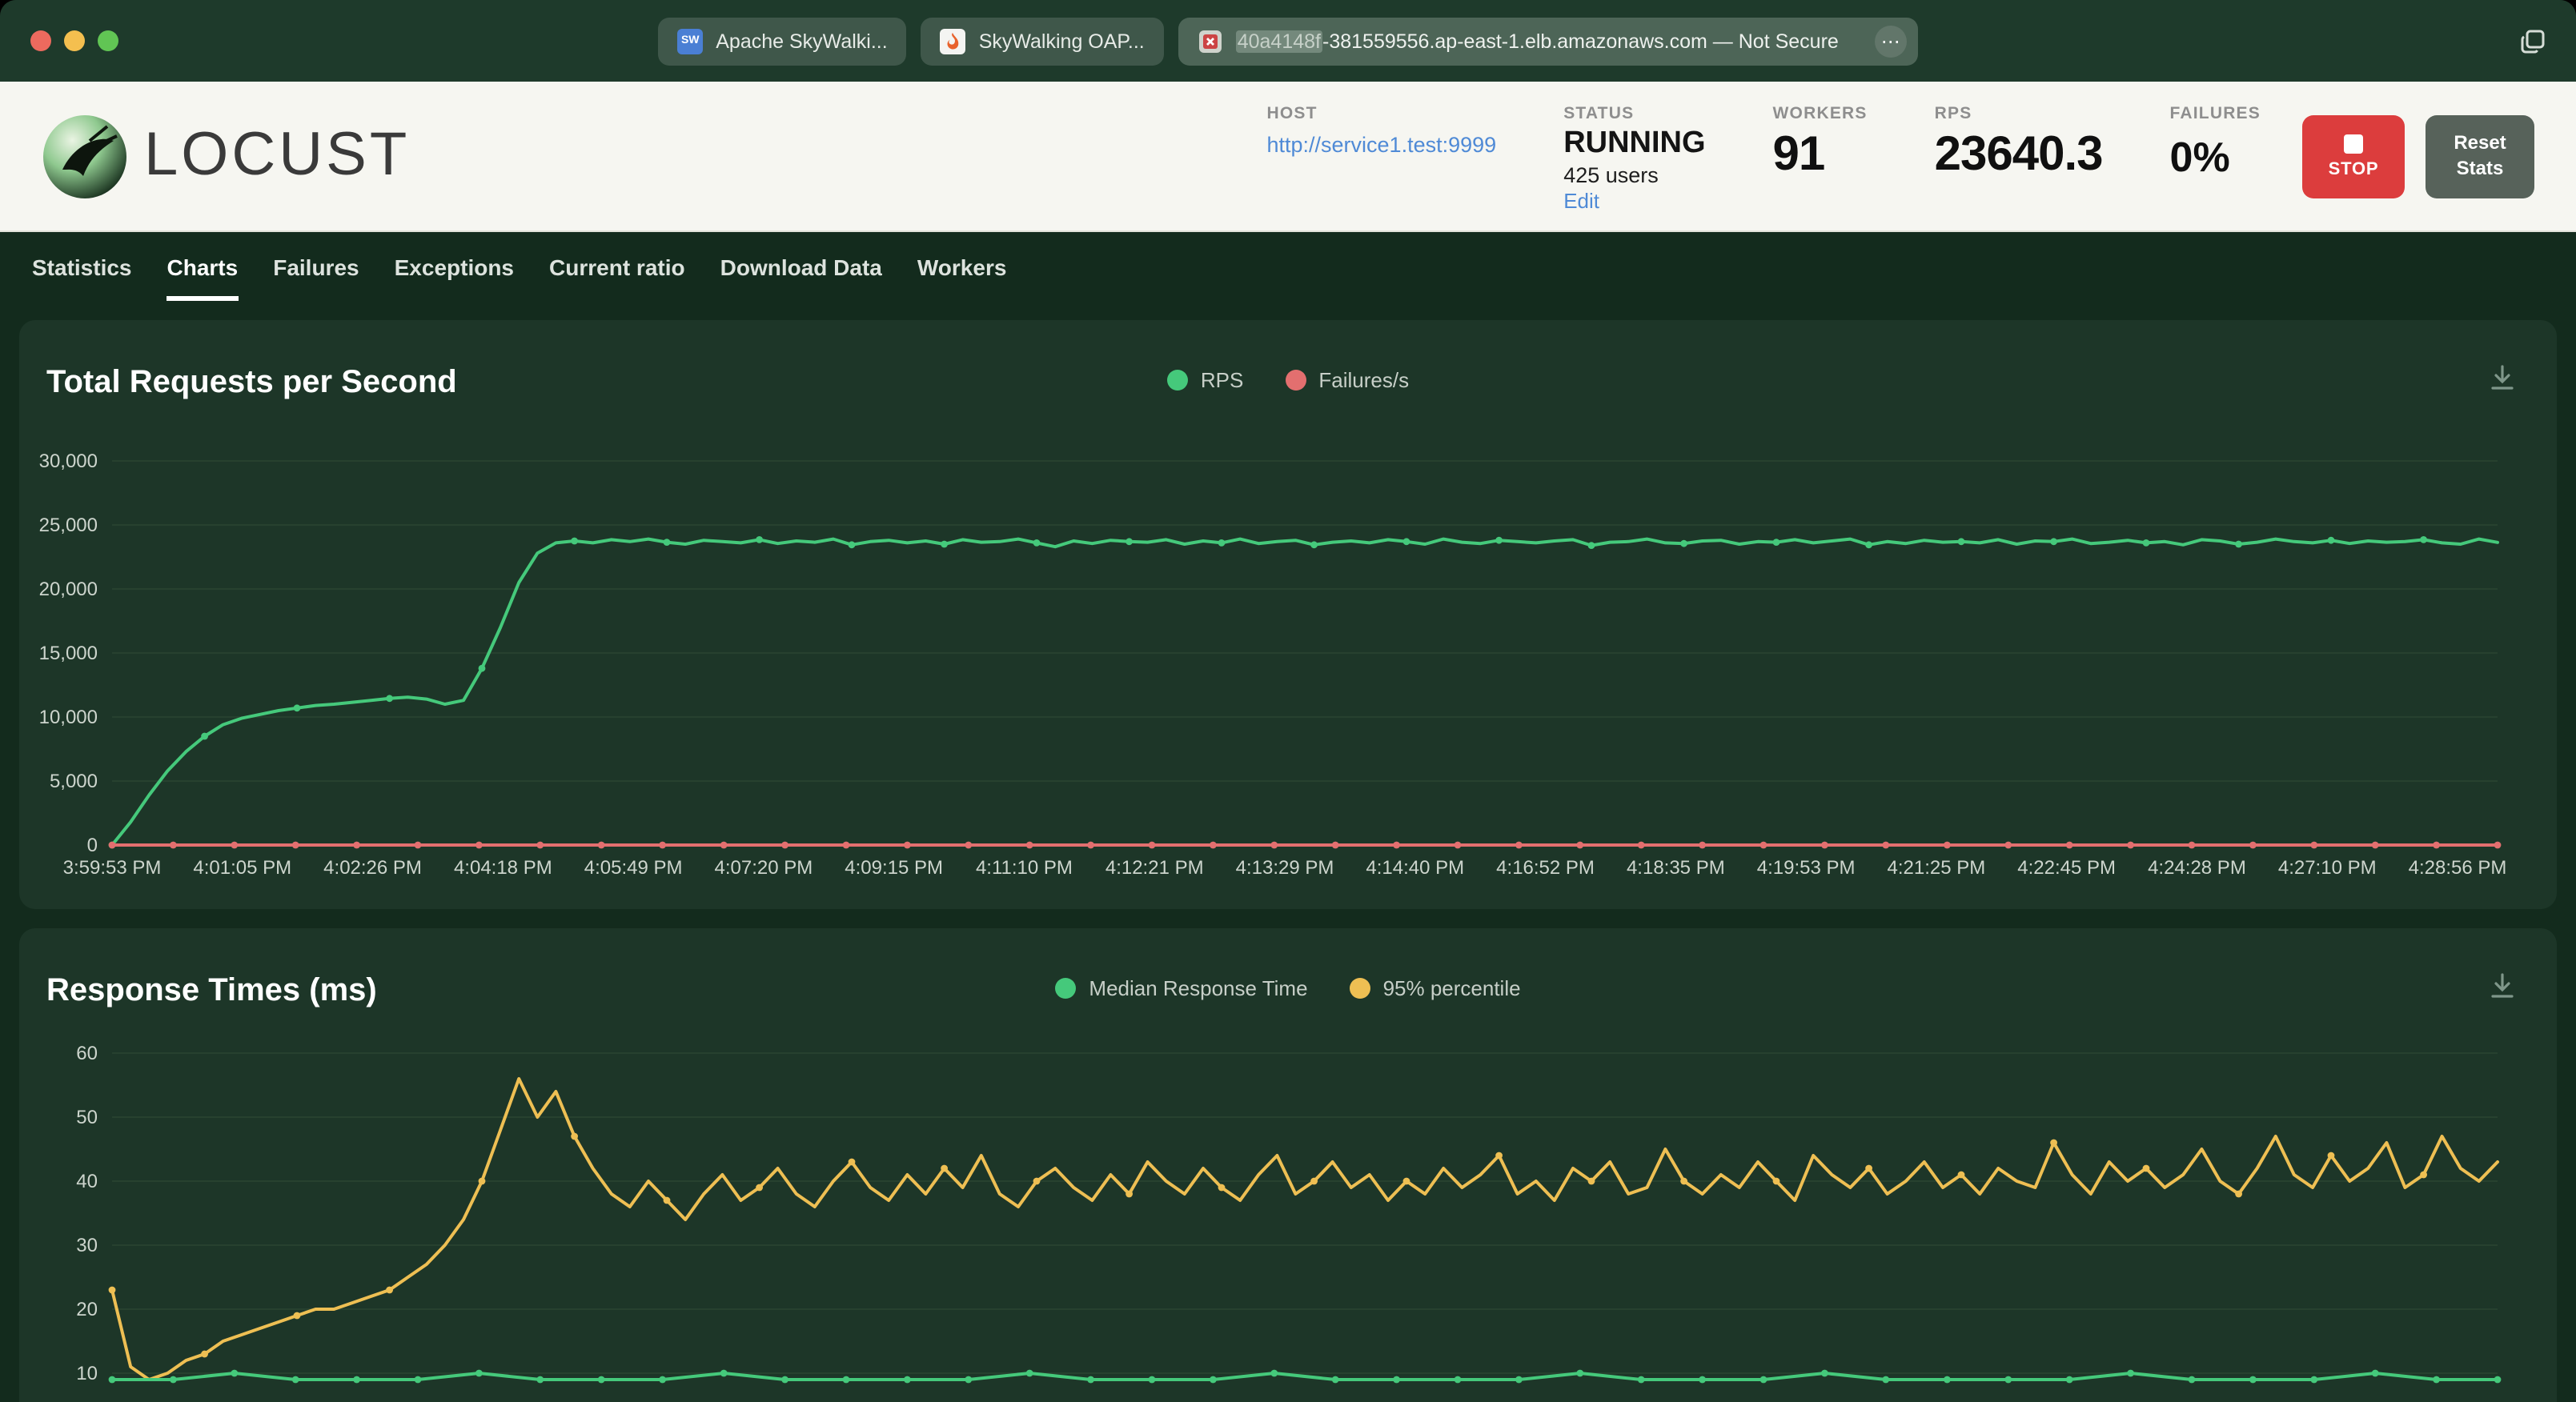 This screenshot has height=1402, width=2576. I want to click on median-legend-dot-icon, so click(1066, 988).